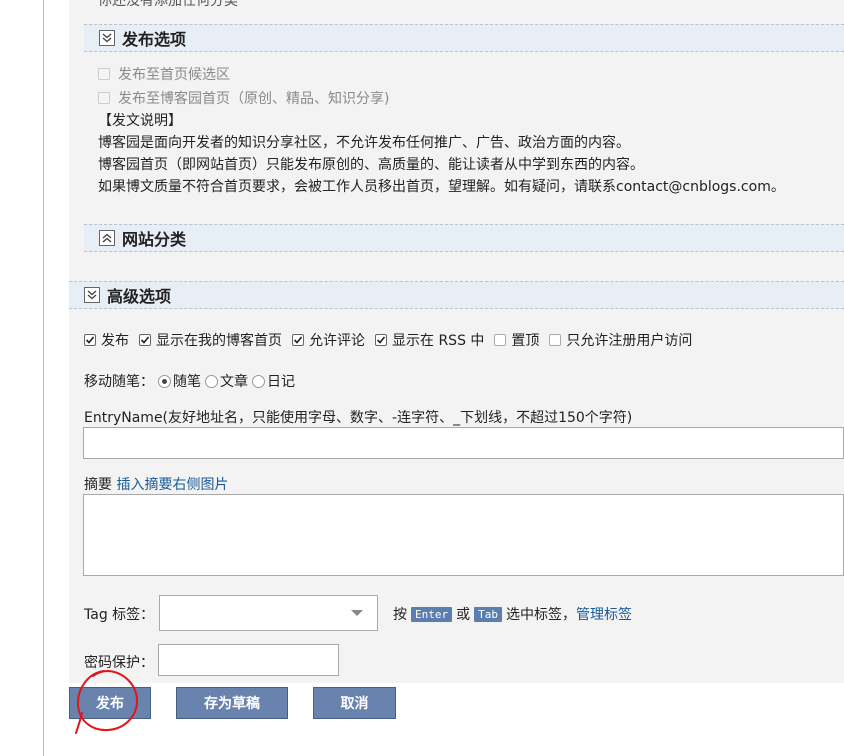  I want to click on expand-icon, so click(107, 238).